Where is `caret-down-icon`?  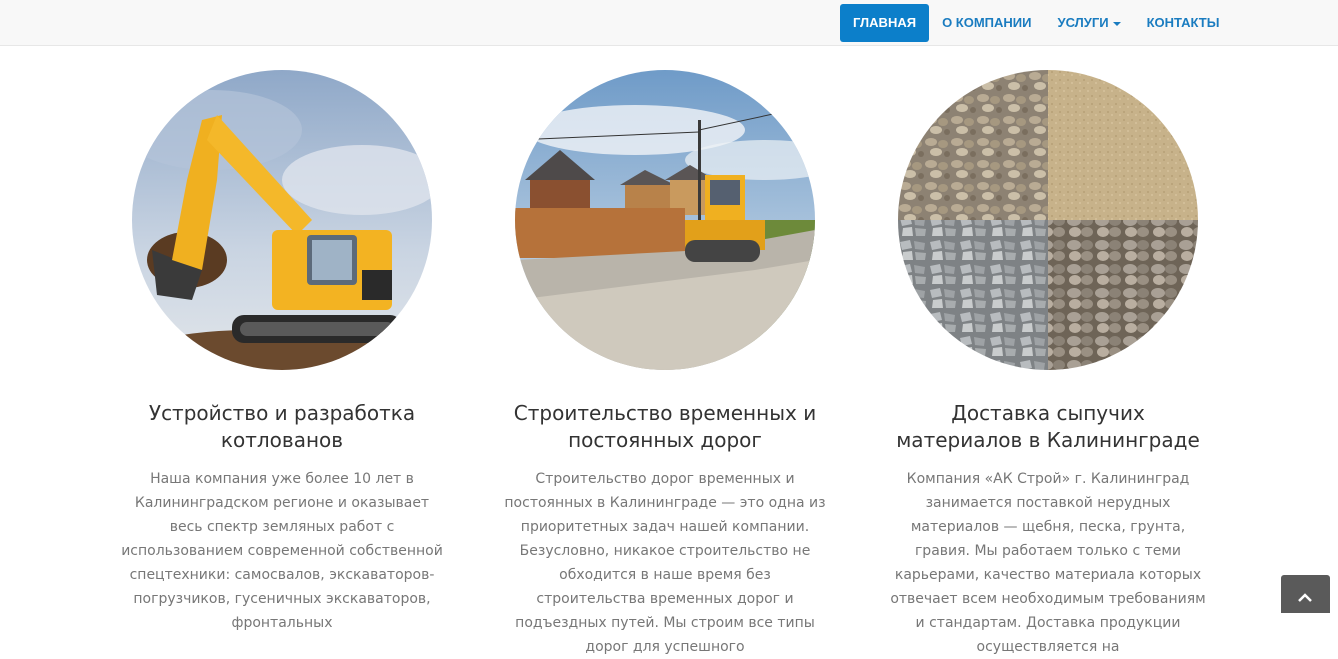
caret-down-icon is located at coordinates (1116, 23).